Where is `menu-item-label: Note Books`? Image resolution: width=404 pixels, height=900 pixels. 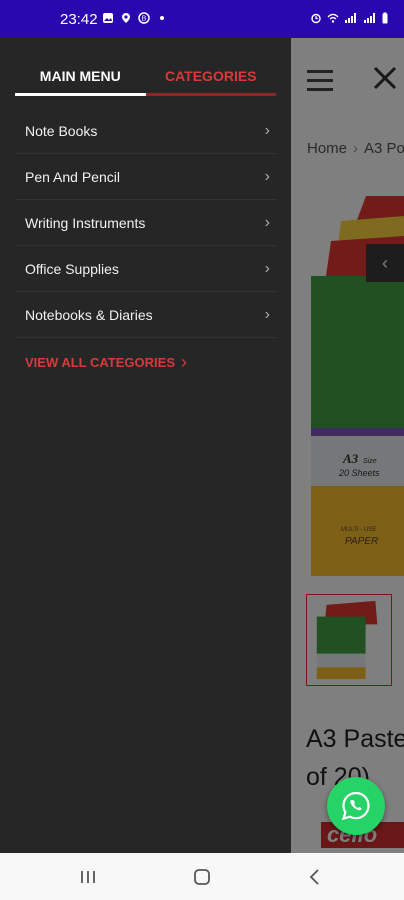 menu-item-label: Note Books is located at coordinates (61, 130).